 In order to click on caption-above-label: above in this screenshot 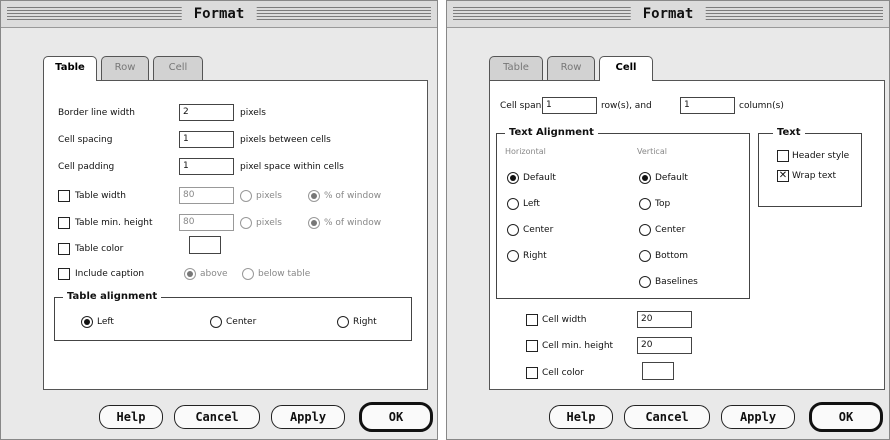, I will do `click(214, 274)`.